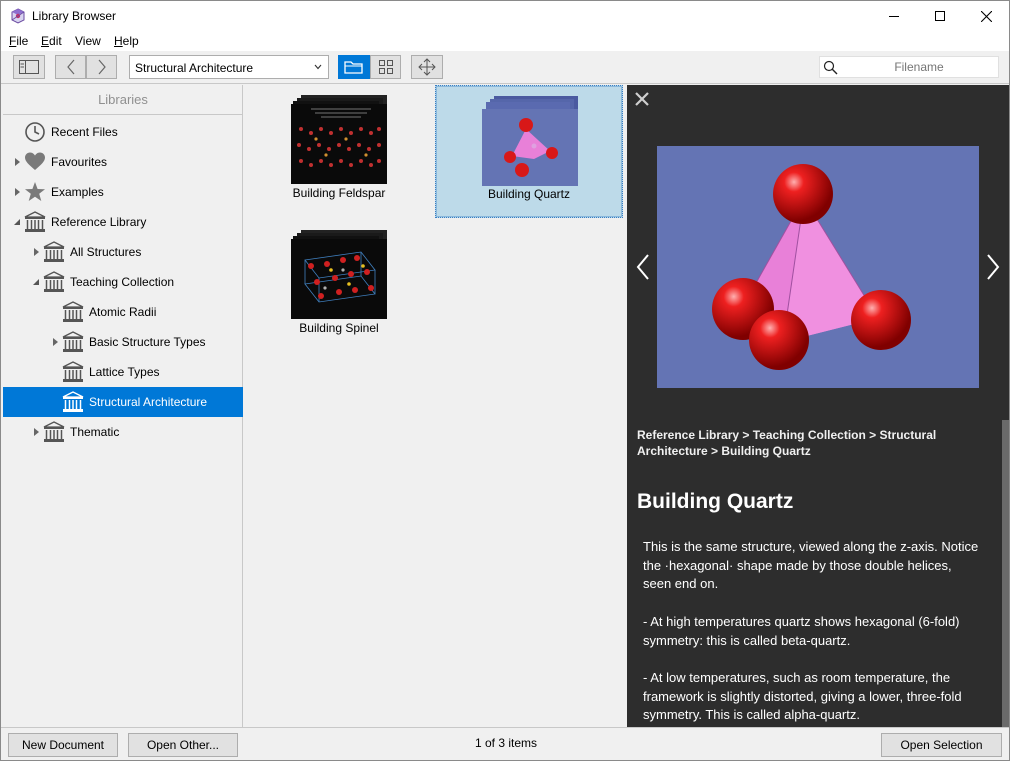  What do you see at coordinates (35, 161) in the screenshot?
I see `heart-icon` at bounding box center [35, 161].